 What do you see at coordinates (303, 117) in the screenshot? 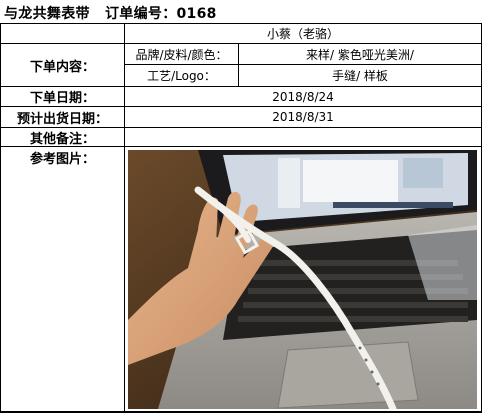
I see `ship-date-value: 2018/8/31` at bounding box center [303, 117].